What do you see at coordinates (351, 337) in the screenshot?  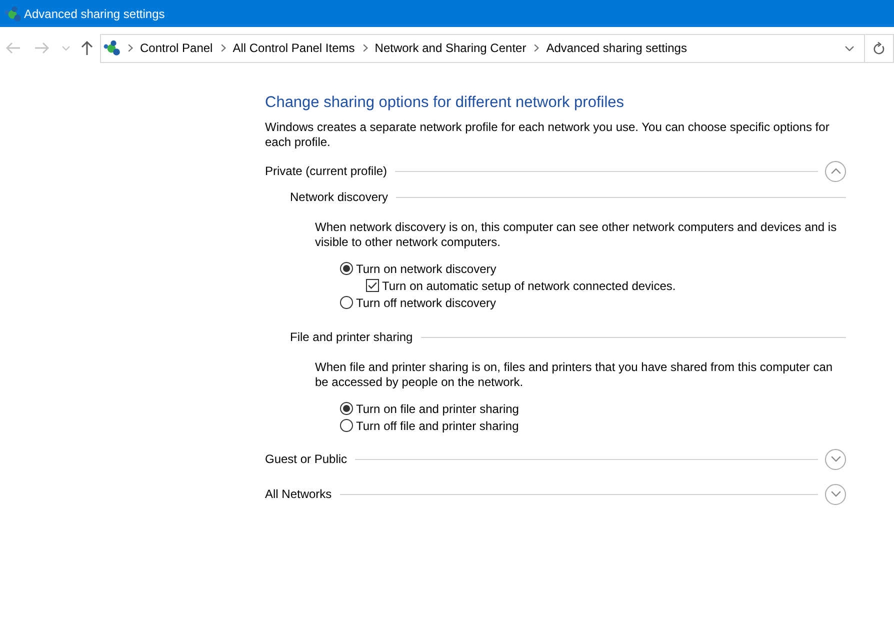 I see `section-title: File and printer sharing` at bounding box center [351, 337].